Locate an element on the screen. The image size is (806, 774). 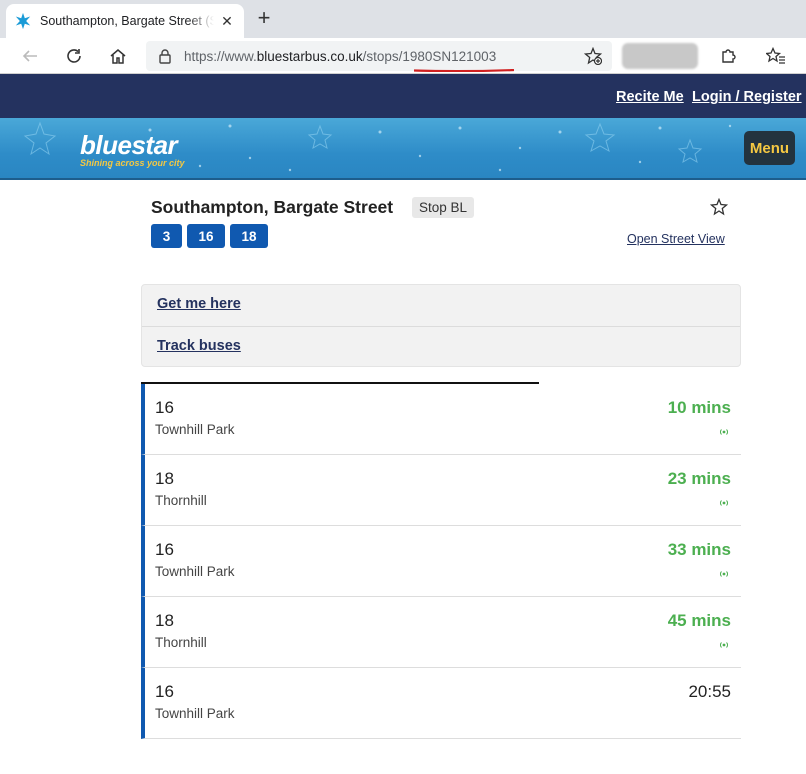
departure-time: 45 mins is located at coordinates (699, 620).